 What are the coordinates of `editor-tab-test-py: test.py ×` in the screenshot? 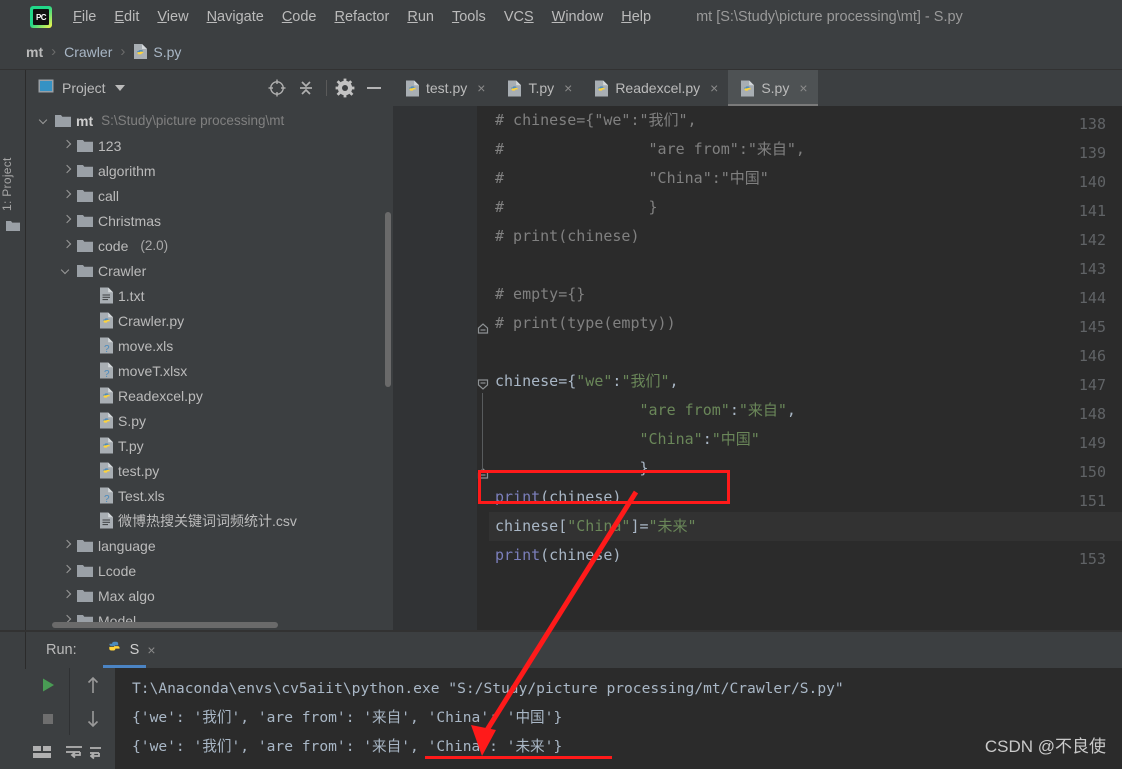 It's located at (444, 88).